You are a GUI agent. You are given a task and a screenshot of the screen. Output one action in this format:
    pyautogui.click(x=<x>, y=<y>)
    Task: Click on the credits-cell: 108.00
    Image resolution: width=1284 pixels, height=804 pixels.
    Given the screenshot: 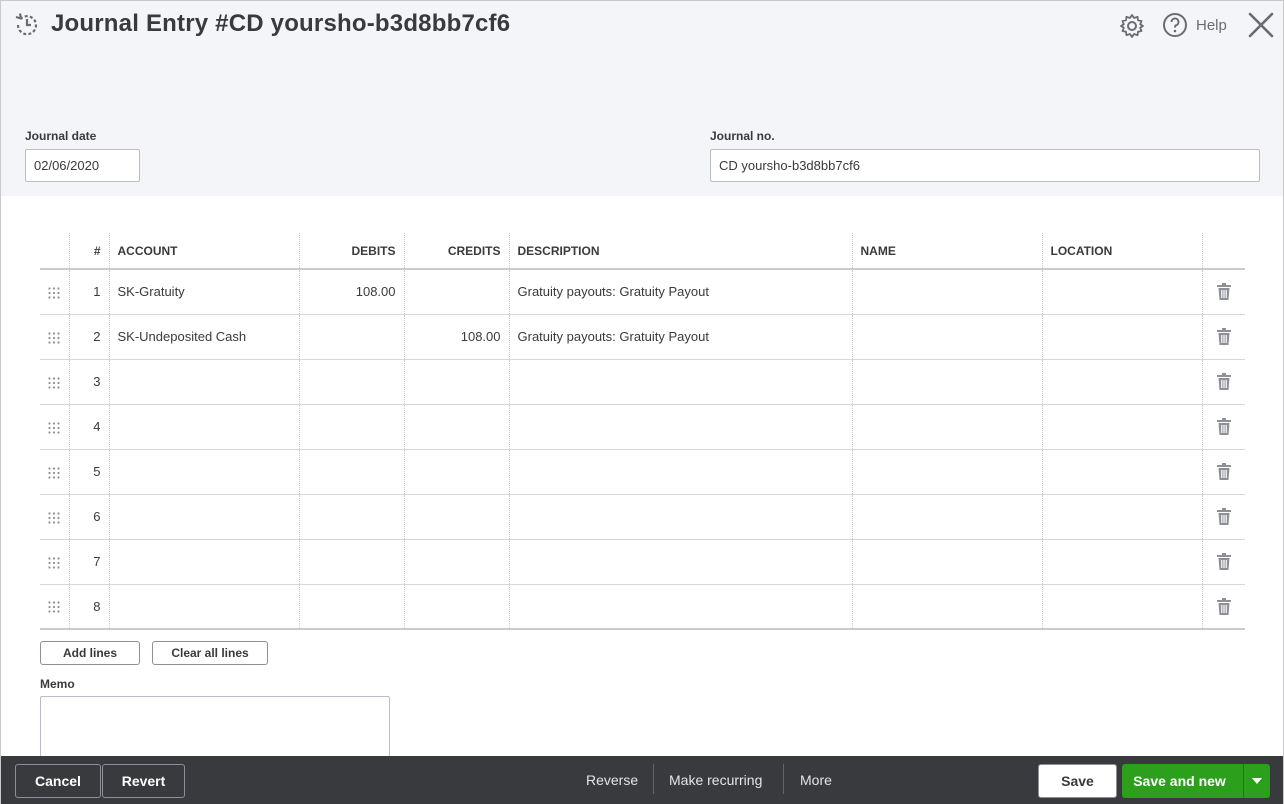 What is the action you would take?
    pyautogui.click(x=456, y=337)
    